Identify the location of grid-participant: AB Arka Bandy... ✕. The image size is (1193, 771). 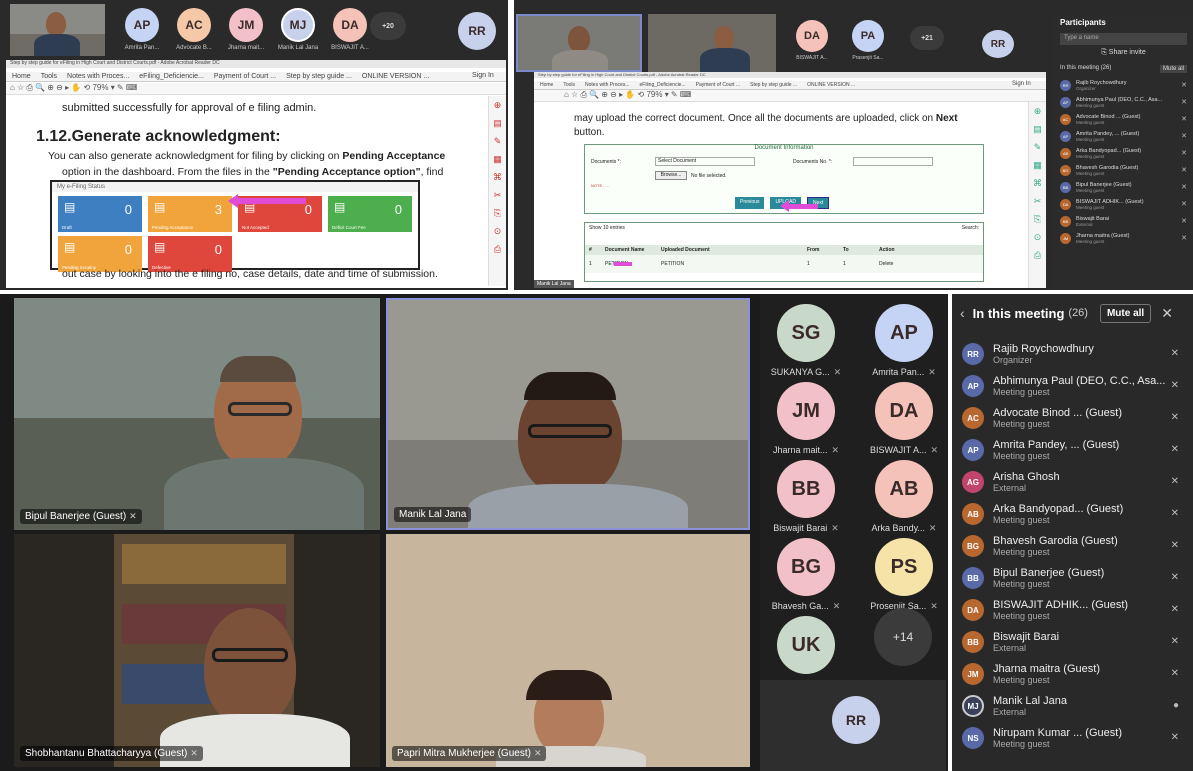
(904, 497).